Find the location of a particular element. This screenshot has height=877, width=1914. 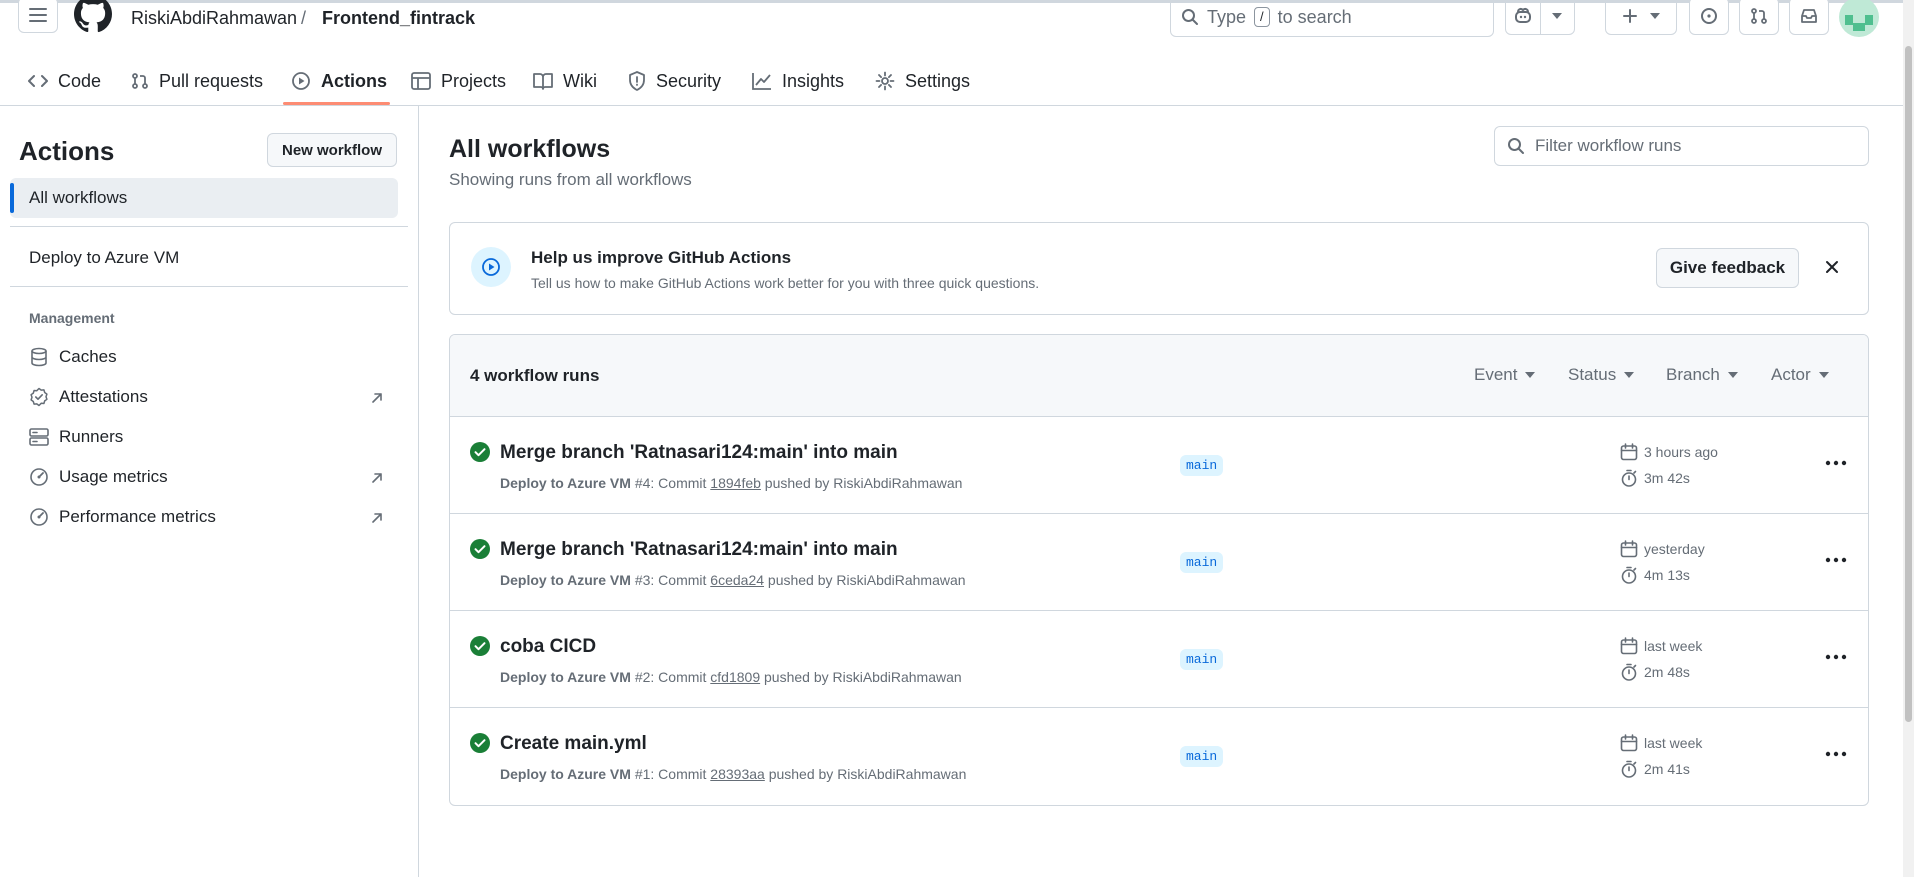

tab-pull-requests: Pull requests is located at coordinates (197, 81).